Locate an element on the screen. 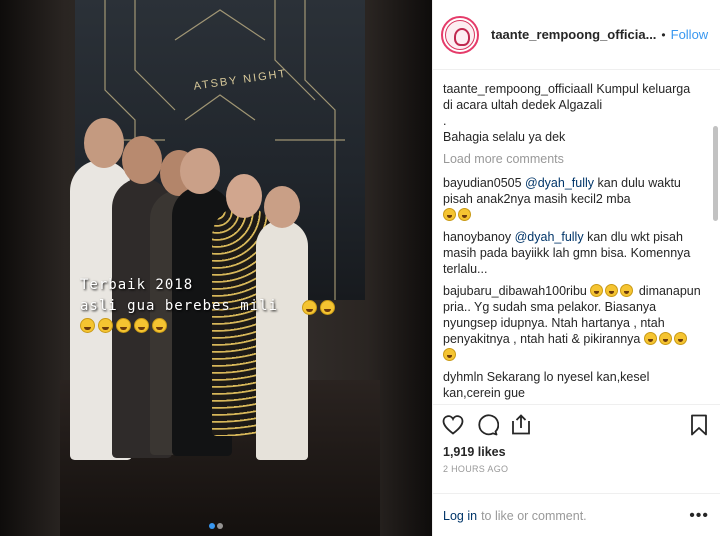  comments-scrollbar is located at coordinates (716, 237).